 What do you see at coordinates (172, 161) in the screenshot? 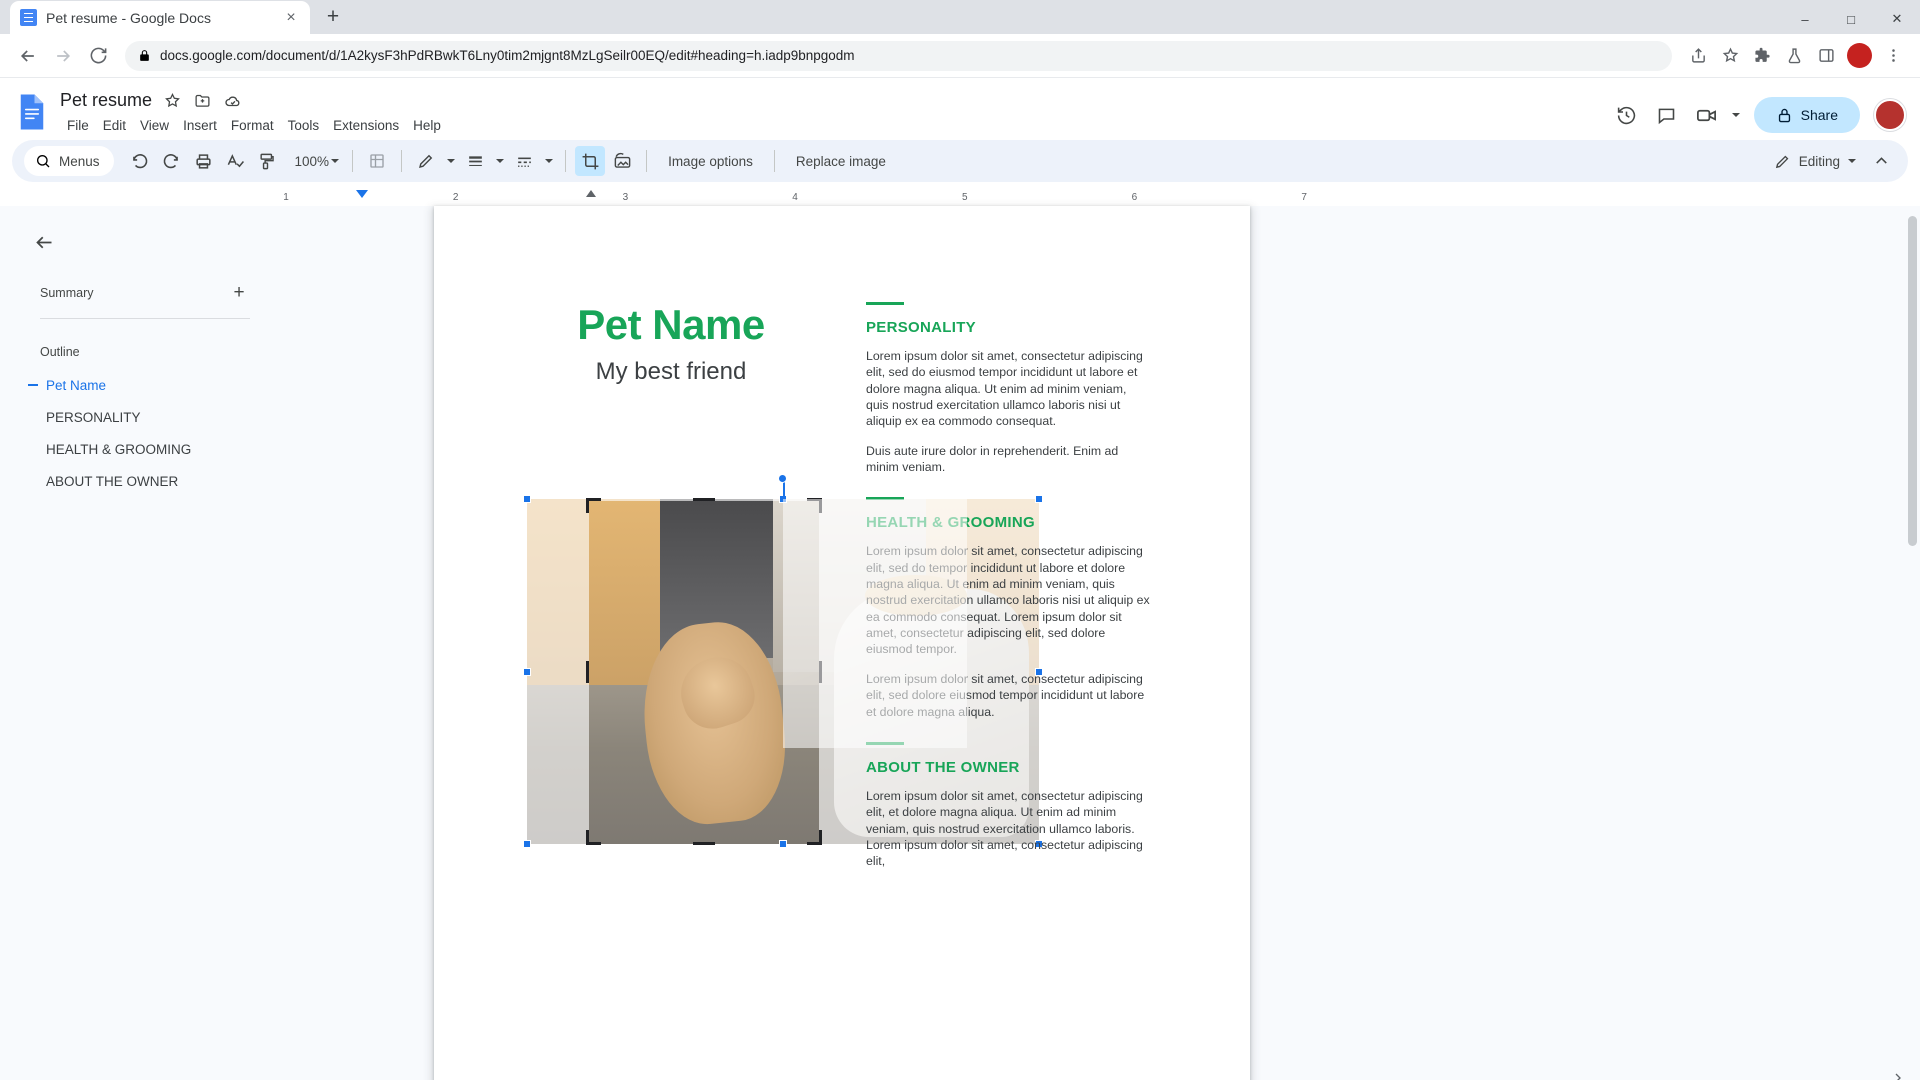
I see `redo-icon` at bounding box center [172, 161].